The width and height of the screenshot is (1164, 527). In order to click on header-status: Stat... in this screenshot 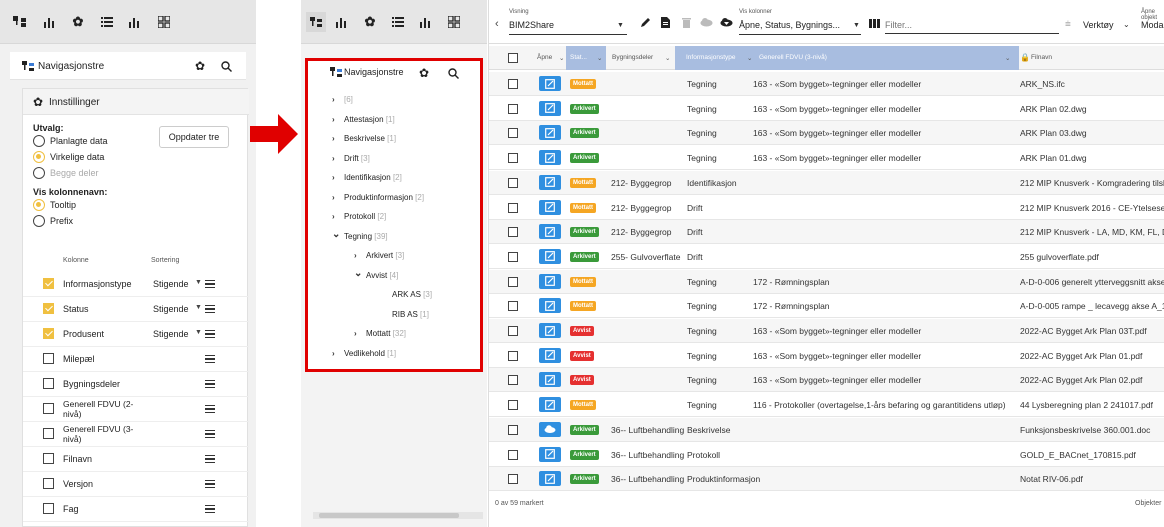, I will do `click(578, 57)`.